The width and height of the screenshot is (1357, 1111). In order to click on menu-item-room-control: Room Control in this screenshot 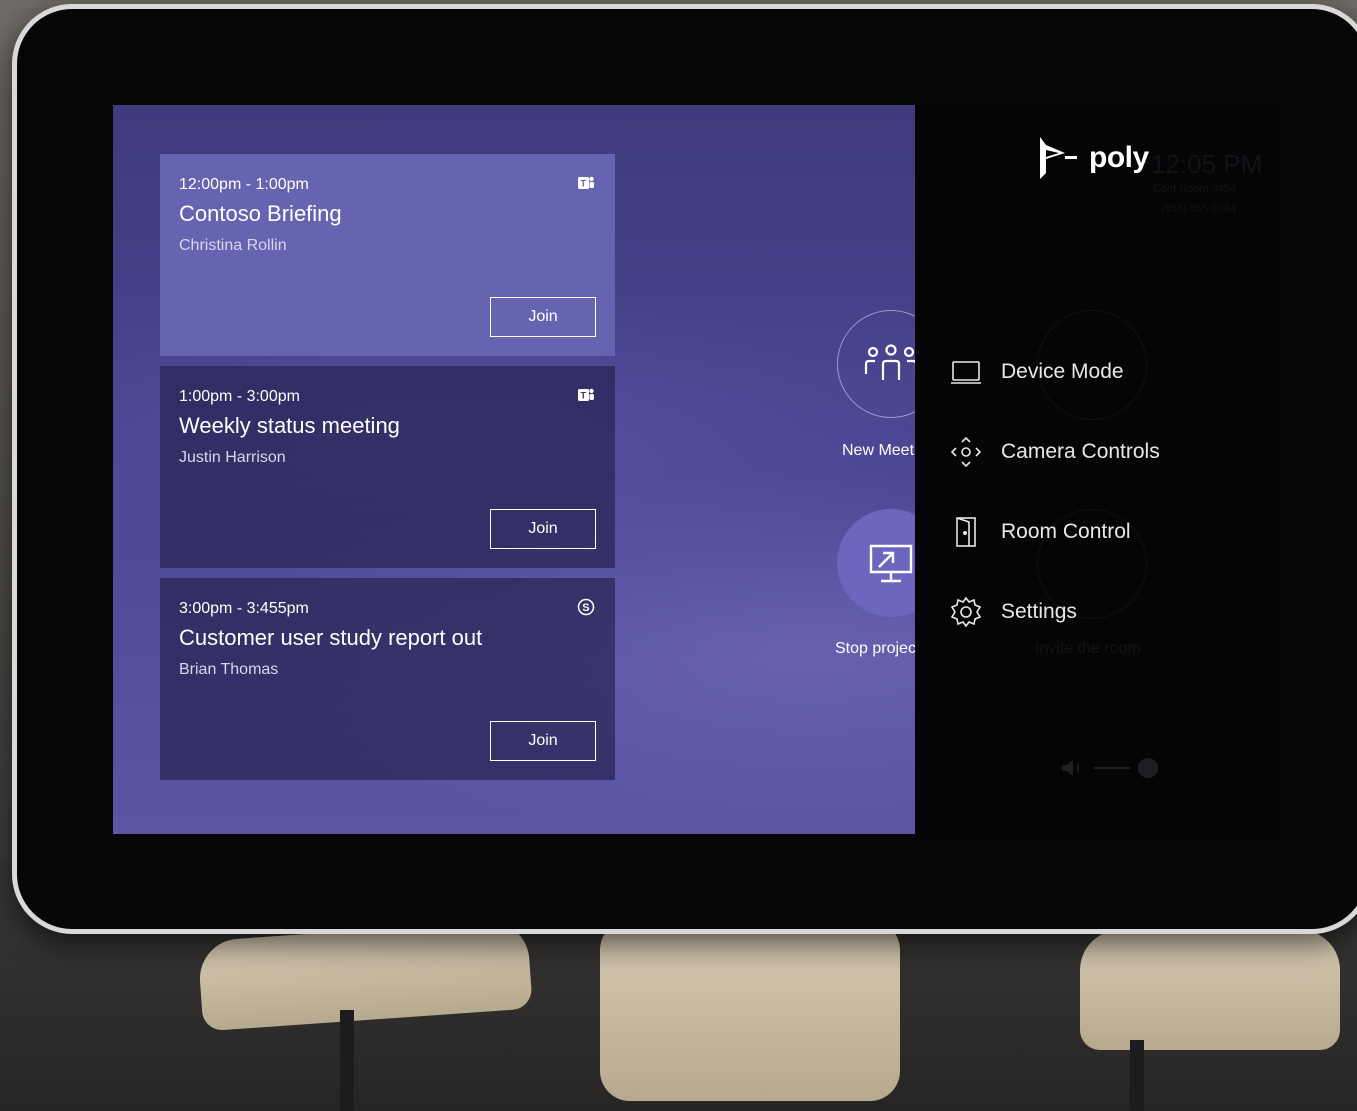, I will do `click(1040, 532)`.